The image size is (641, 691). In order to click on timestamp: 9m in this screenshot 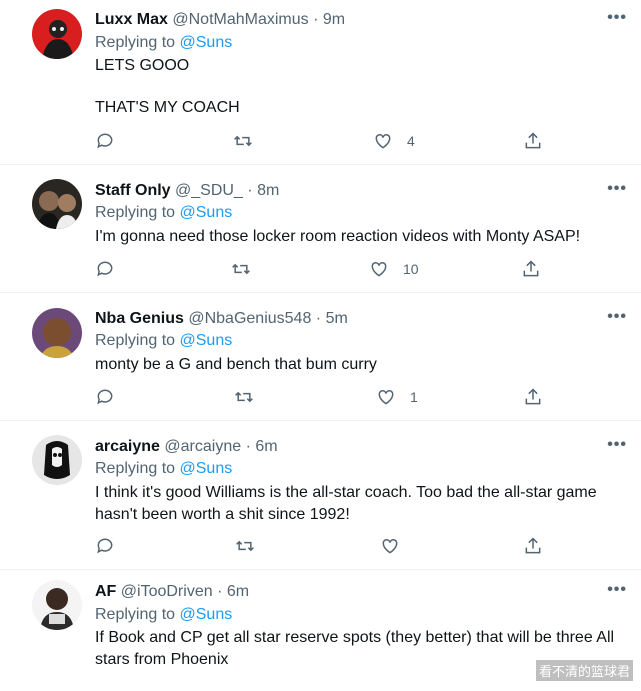, I will do `click(334, 19)`.